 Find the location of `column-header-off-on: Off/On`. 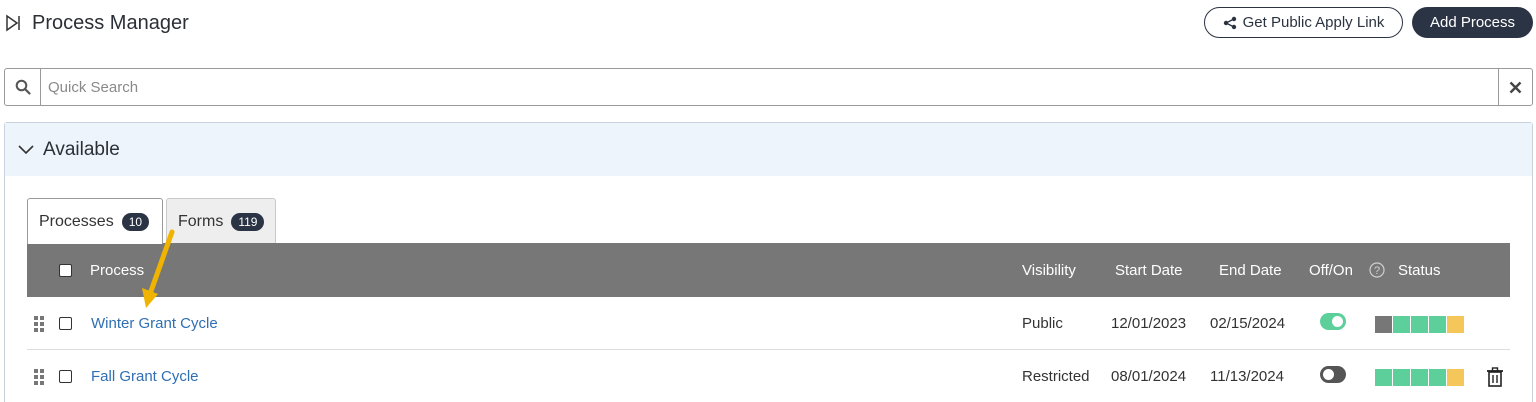

column-header-off-on: Off/On is located at coordinates (1331, 270).